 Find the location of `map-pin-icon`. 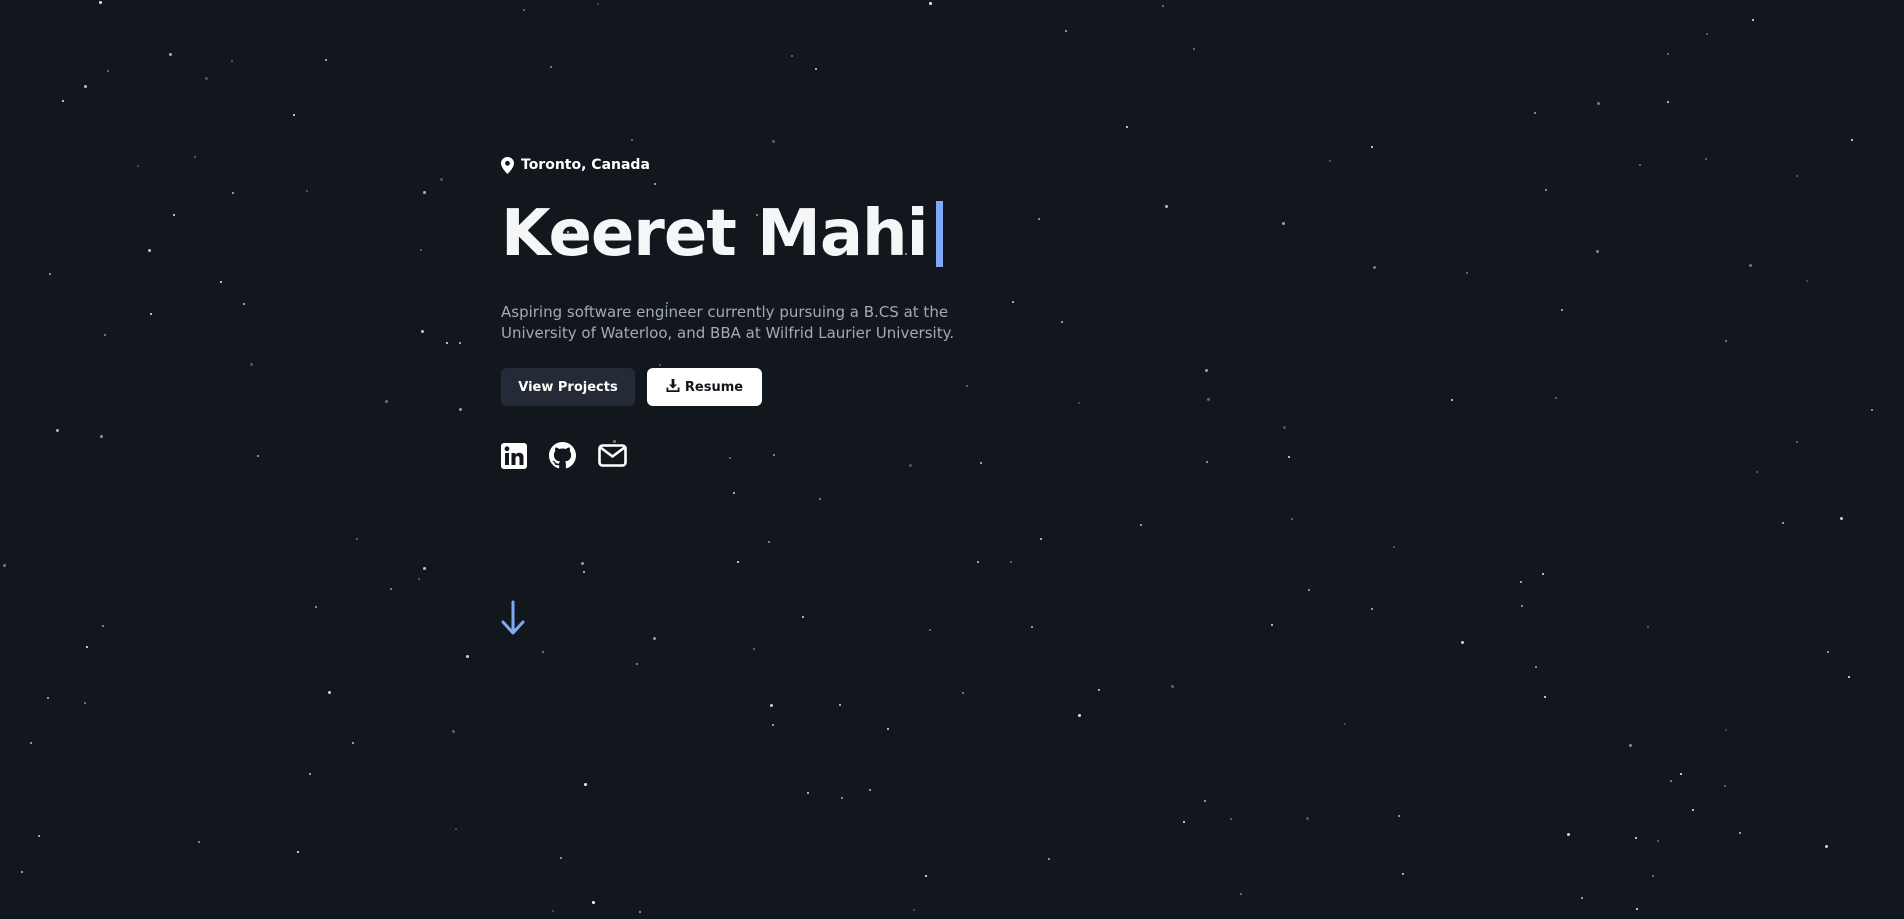

map-pin-icon is located at coordinates (507, 165).